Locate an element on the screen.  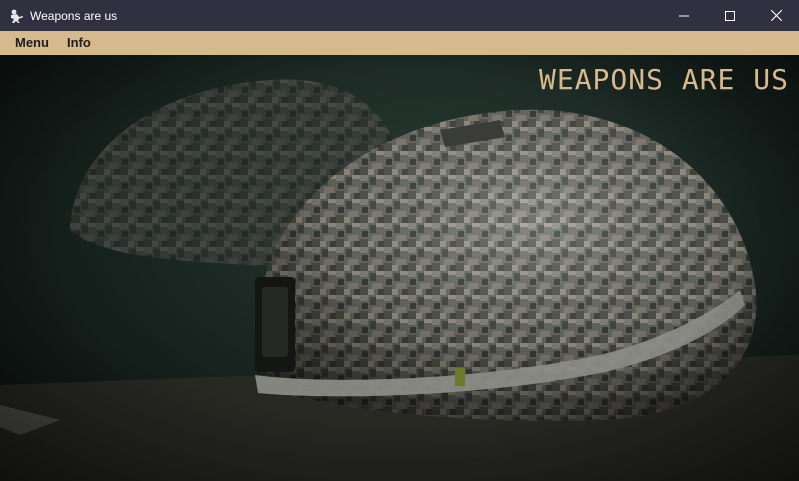
hero-heading: WEAPONS ARE US is located at coordinates (663, 79).